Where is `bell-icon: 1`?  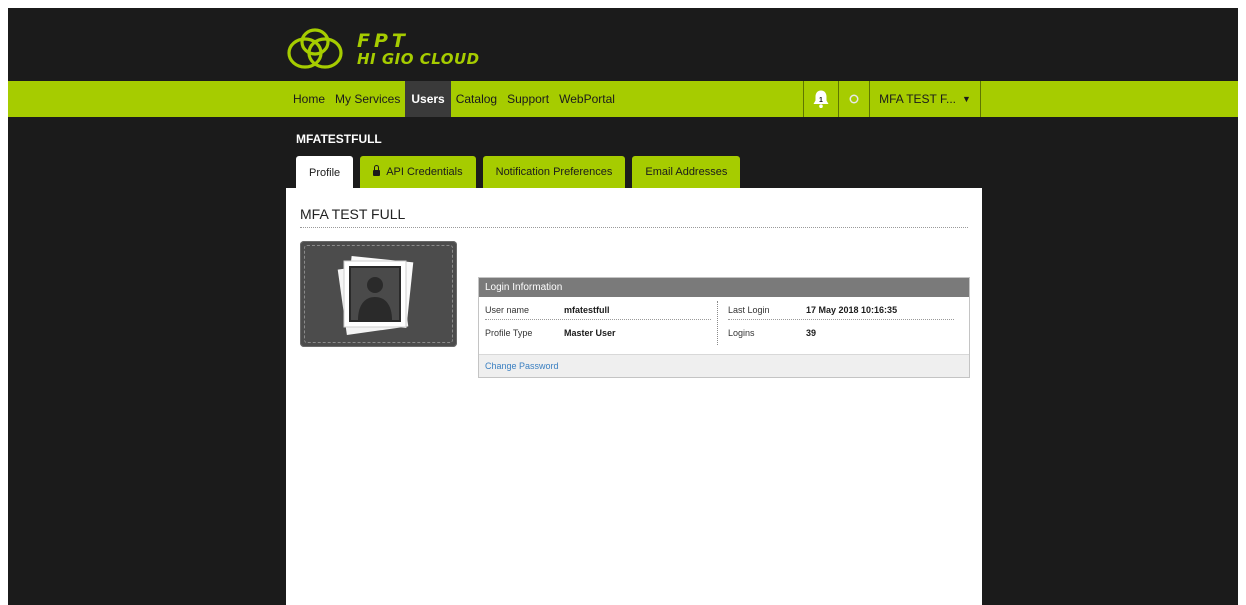
bell-icon: 1 is located at coordinates (821, 99).